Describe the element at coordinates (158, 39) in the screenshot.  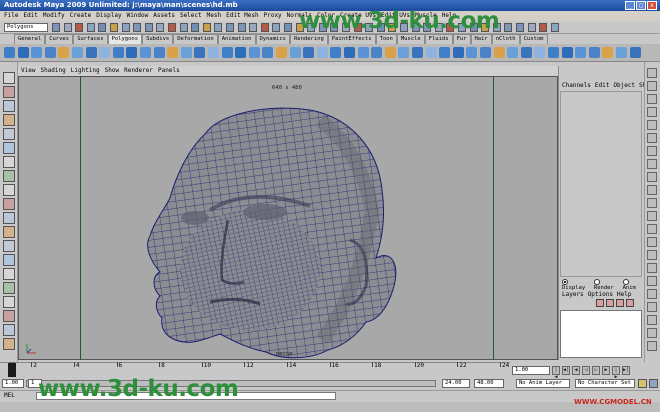
I see `tab-subdivs: Subdivs` at that location.